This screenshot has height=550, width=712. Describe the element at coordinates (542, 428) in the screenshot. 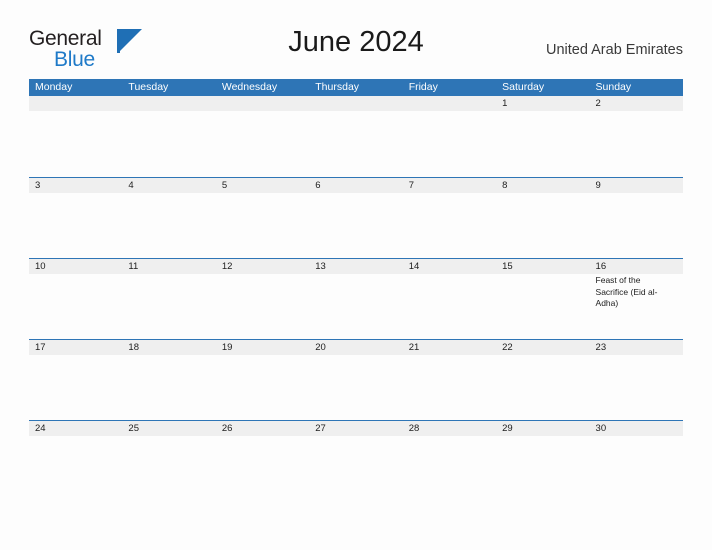

I see `date-number: 29` at that location.